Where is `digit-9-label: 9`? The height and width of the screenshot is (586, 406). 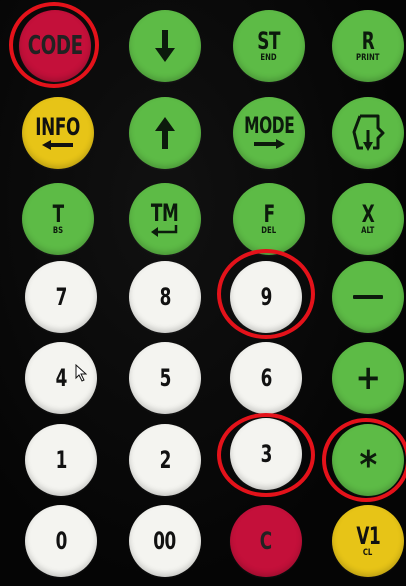
digit-9-label: 9 is located at coordinates (266, 297).